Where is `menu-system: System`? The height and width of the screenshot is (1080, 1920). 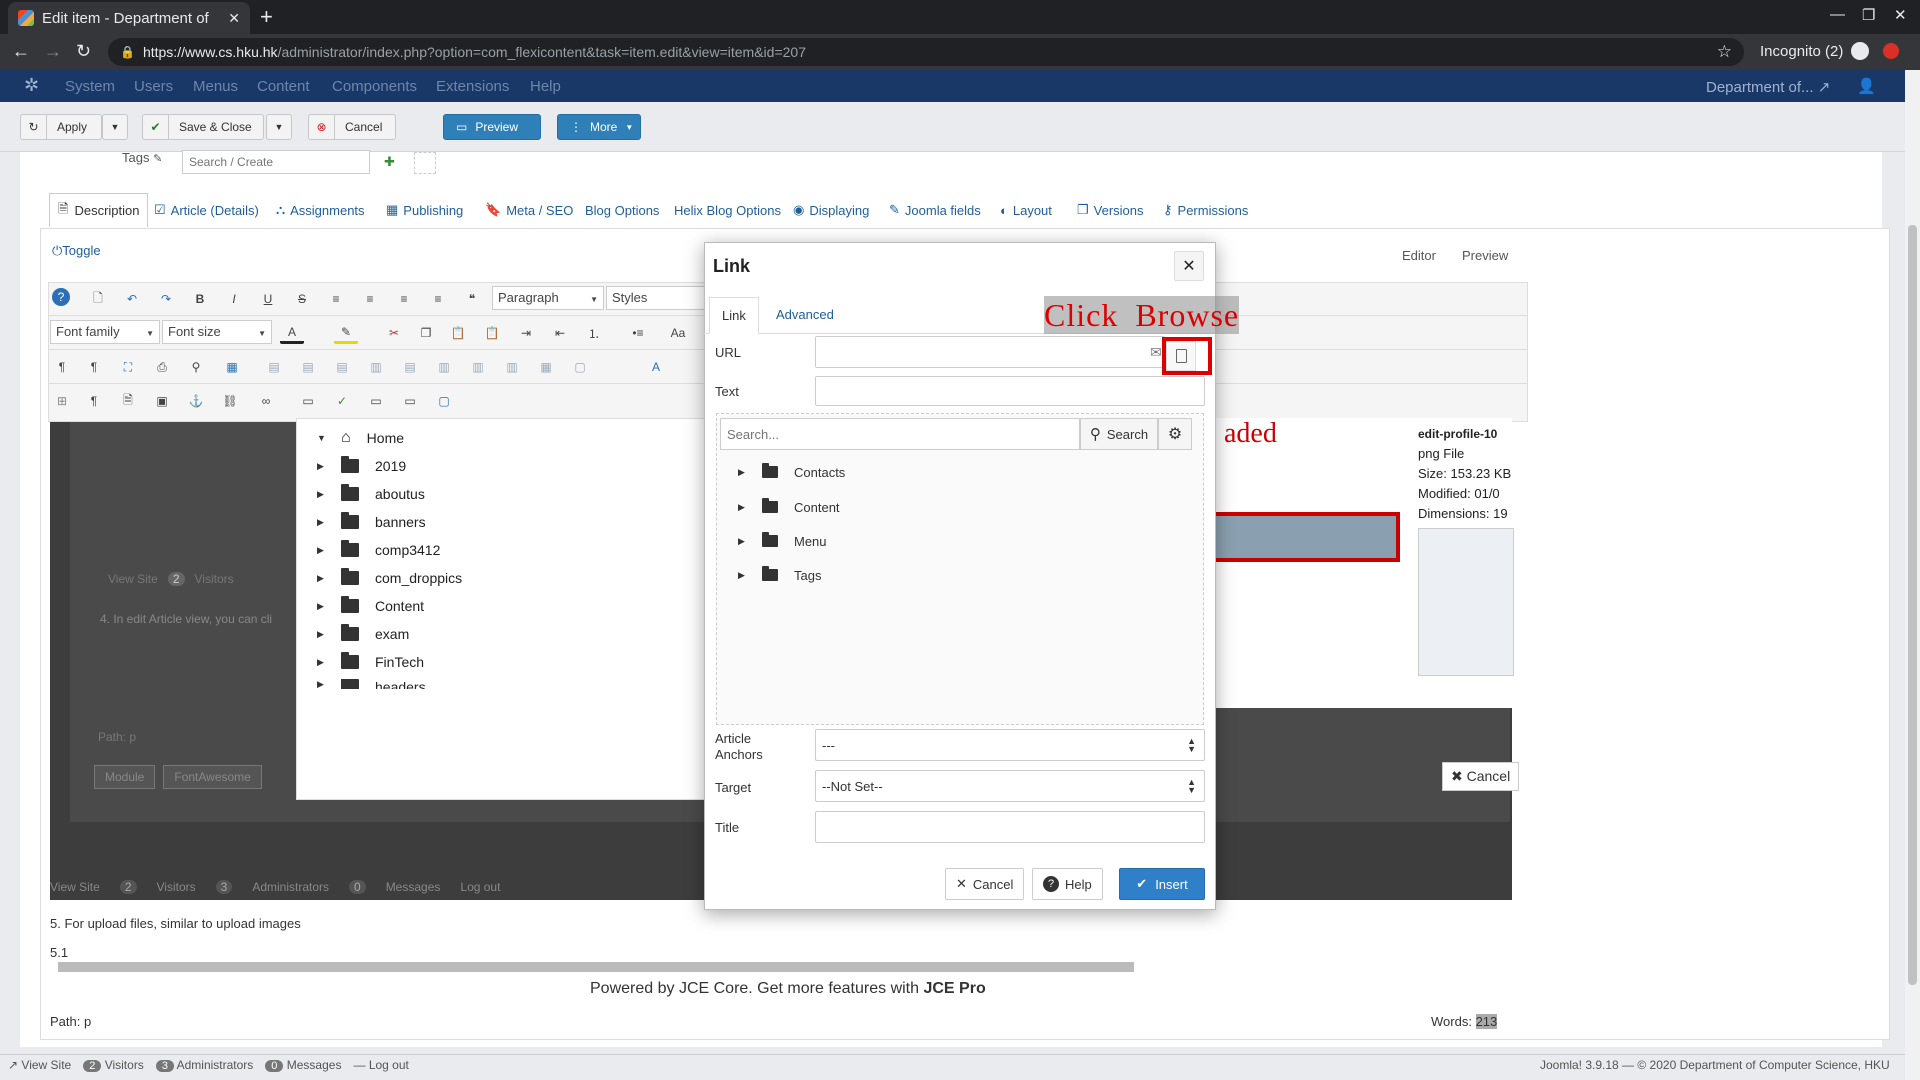 menu-system: System is located at coordinates (90, 86).